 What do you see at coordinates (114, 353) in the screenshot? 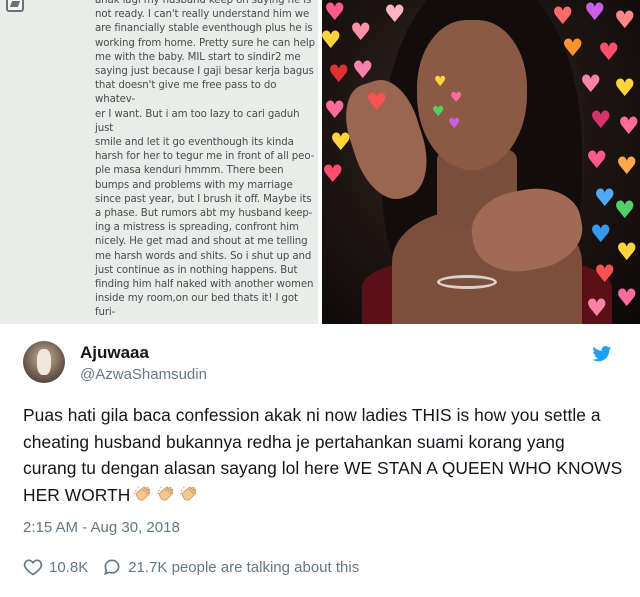
I see `display-name: Ajuwaaa` at bounding box center [114, 353].